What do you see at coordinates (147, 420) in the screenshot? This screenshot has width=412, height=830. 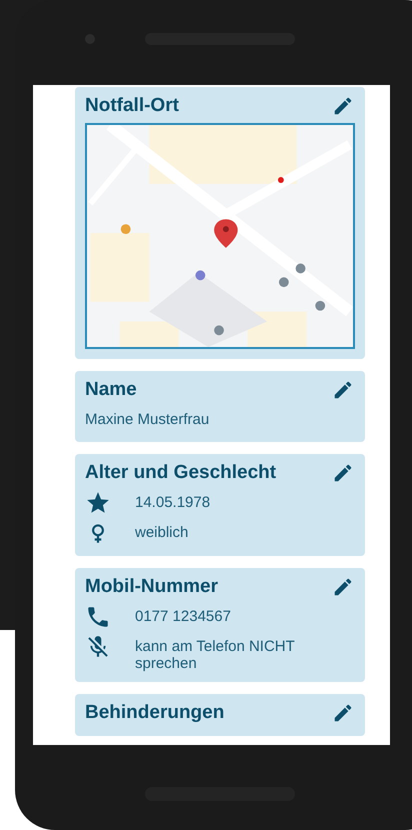 I see `card-value: Maxine Musterfrau` at bounding box center [147, 420].